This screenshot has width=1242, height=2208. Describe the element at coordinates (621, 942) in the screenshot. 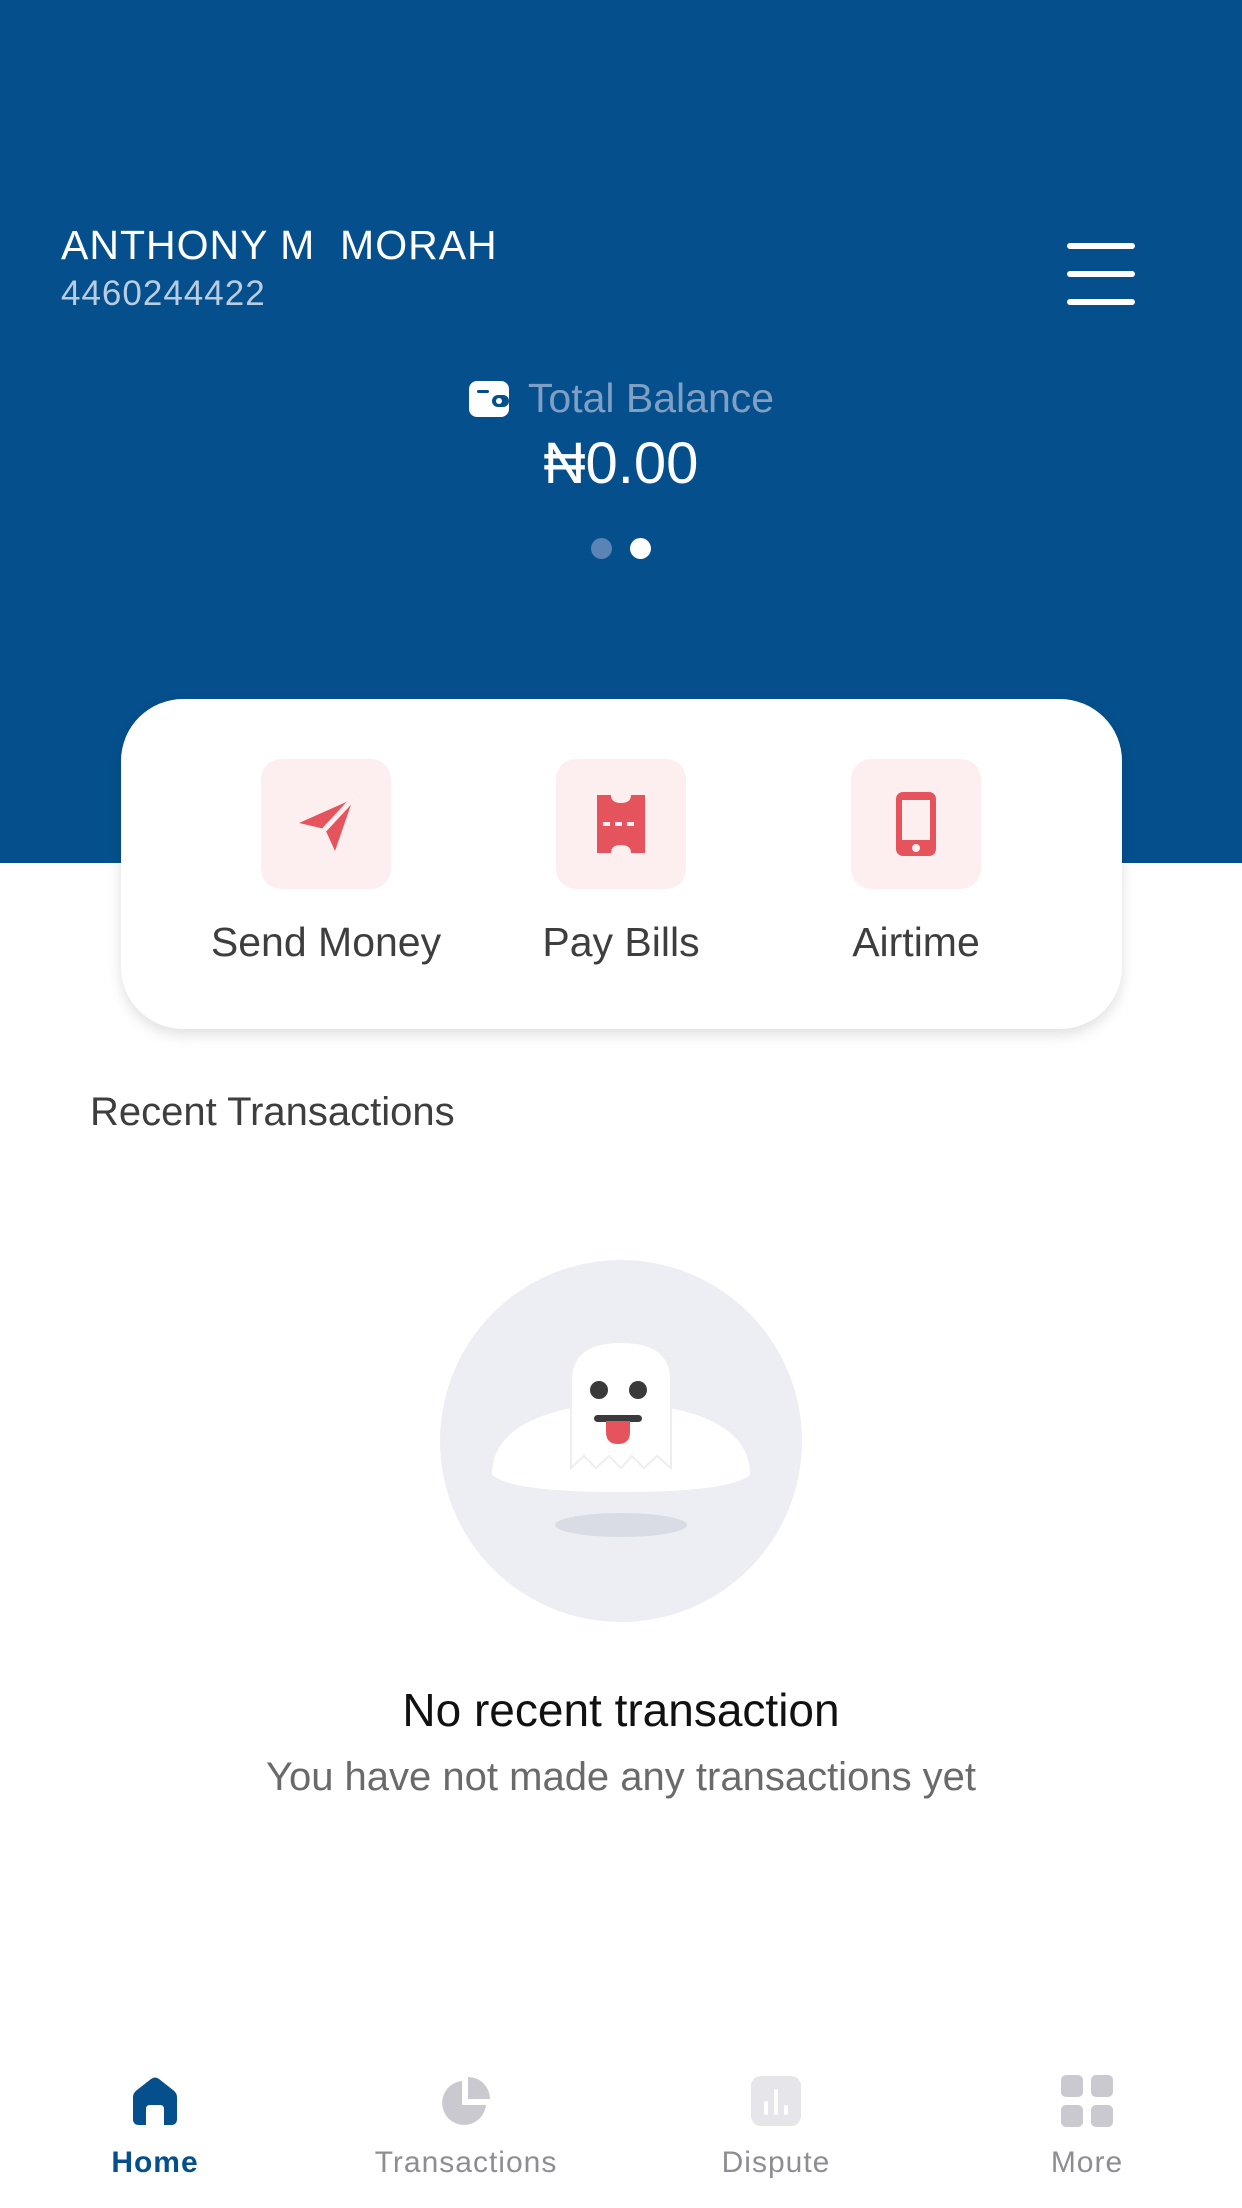

I see `pay-bills-label: Pay Bills` at that location.